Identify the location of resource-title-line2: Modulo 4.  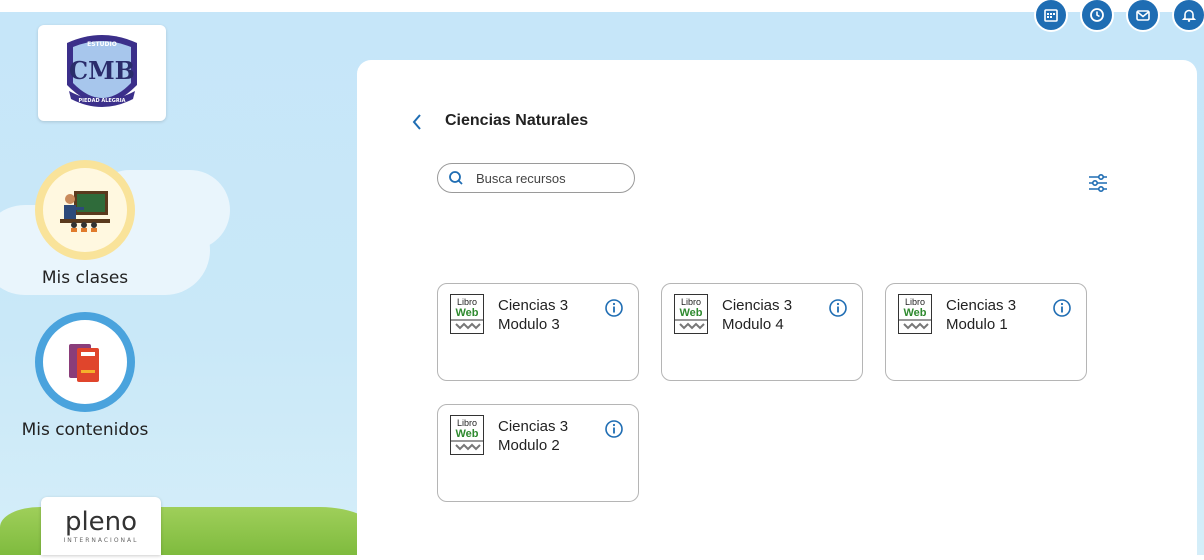
(753, 324).